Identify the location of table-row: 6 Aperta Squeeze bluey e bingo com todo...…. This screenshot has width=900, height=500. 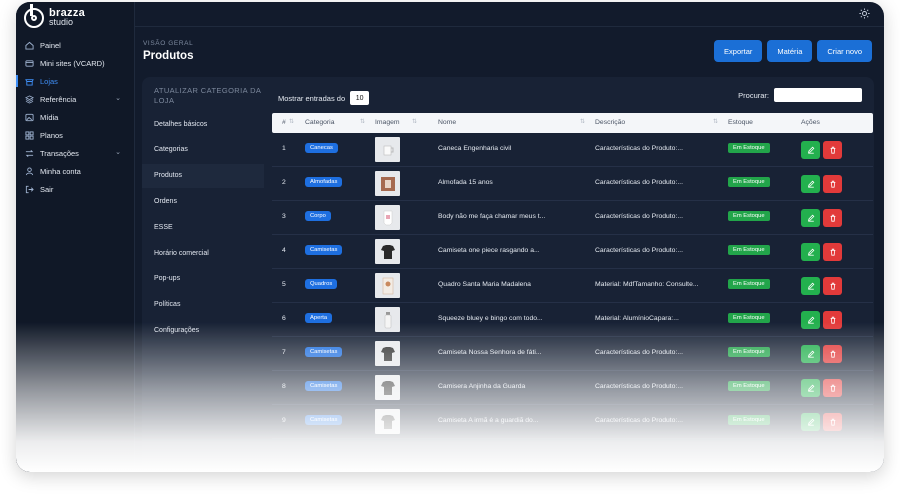
(572, 320).